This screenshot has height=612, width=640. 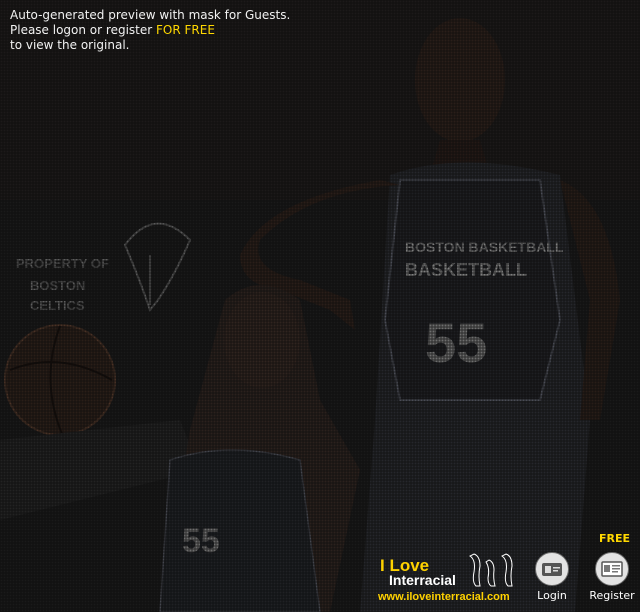 I want to click on poster-line-2: BOSTON, so click(x=57, y=285).